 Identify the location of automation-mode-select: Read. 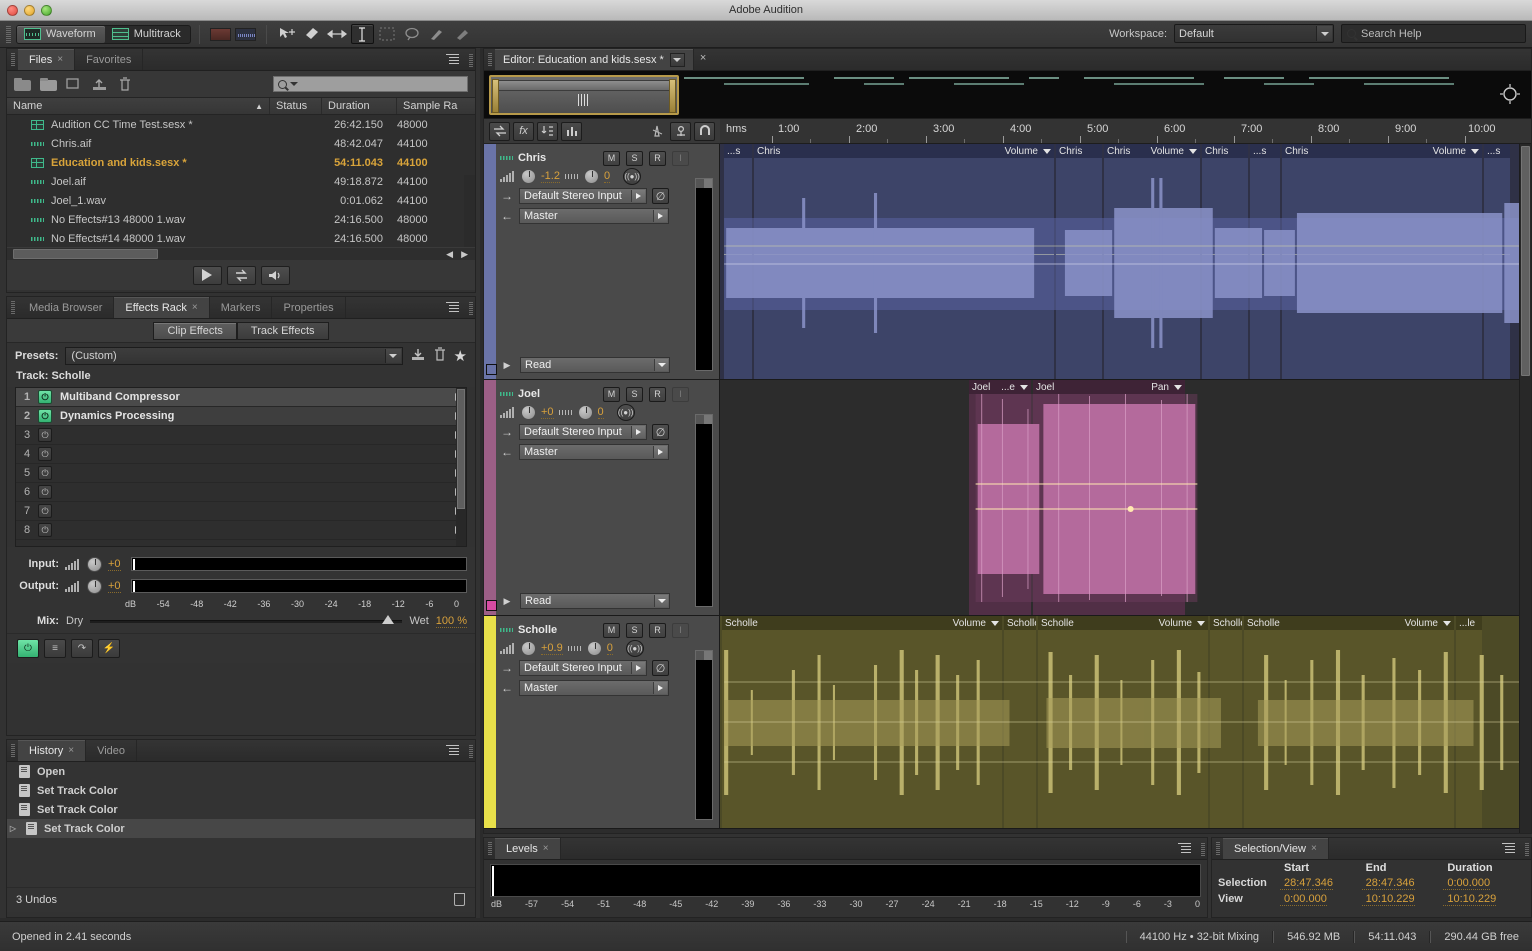
(595, 365).